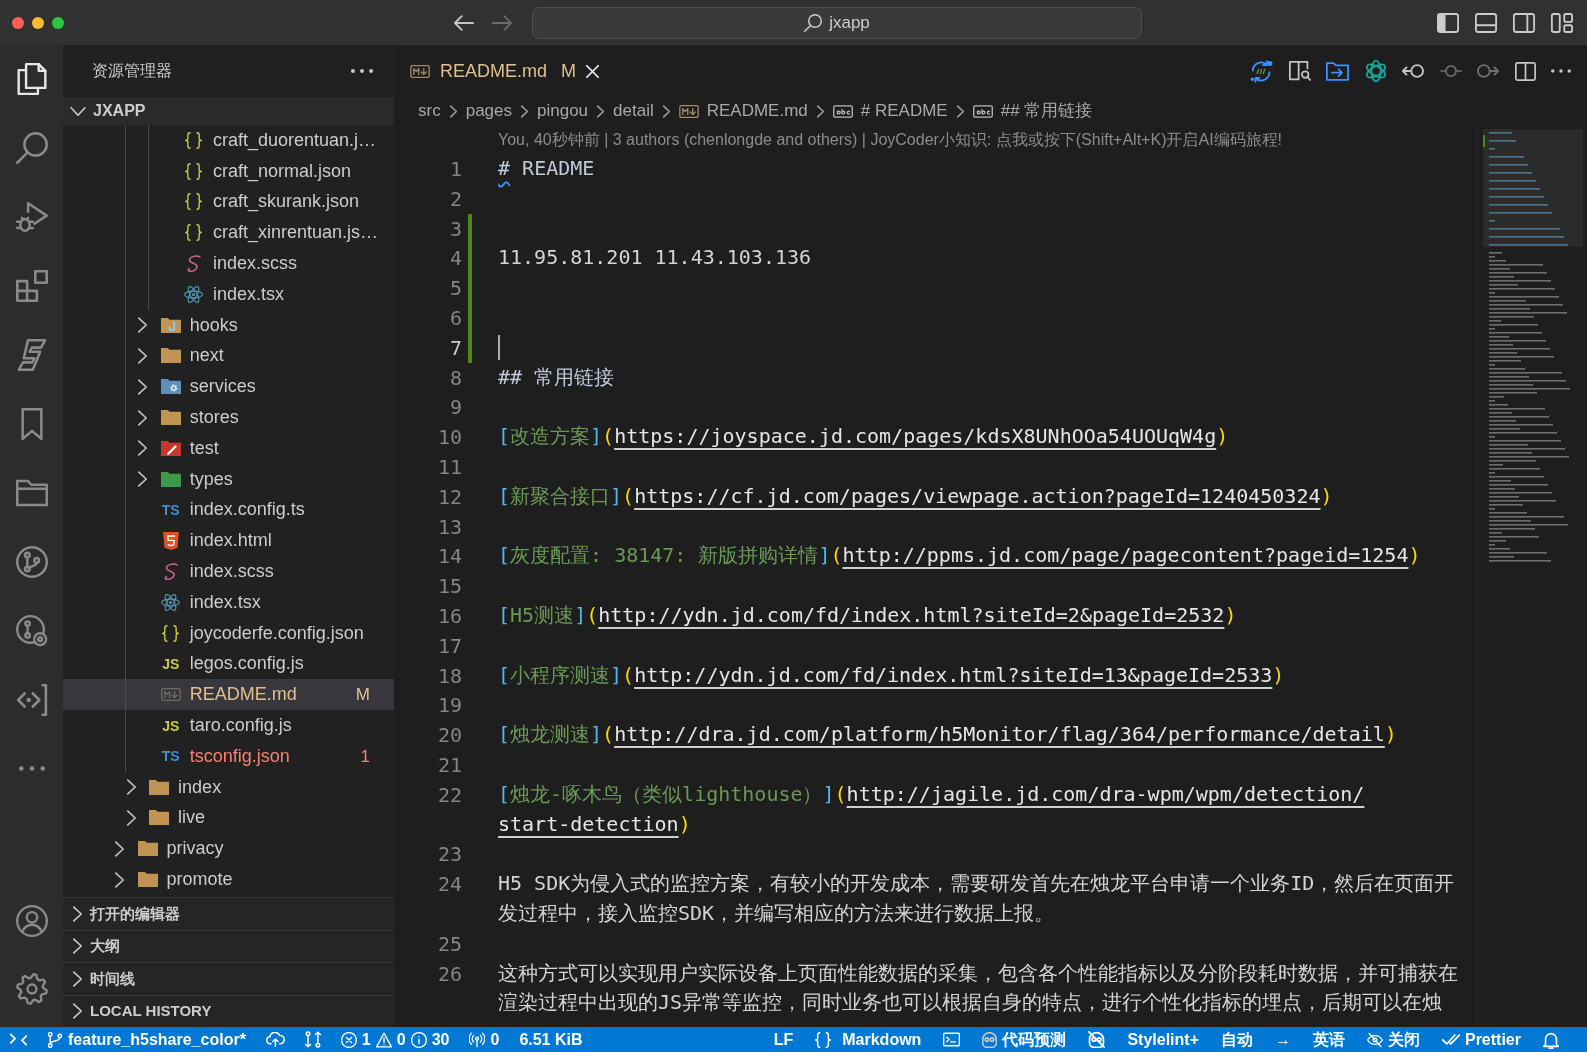 This screenshot has height=1052, width=1587. What do you see at coordinates (1450, 71) in the screenshot?
I see `commit-icon` at bounding box center [1450, 71].